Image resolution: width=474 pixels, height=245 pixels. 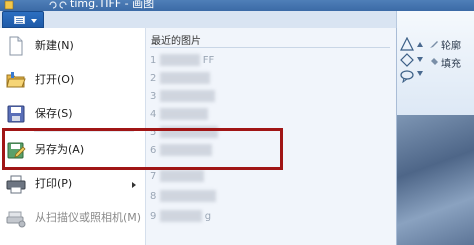 I want to click on open-folder-icon, so click(x=16, y=80).